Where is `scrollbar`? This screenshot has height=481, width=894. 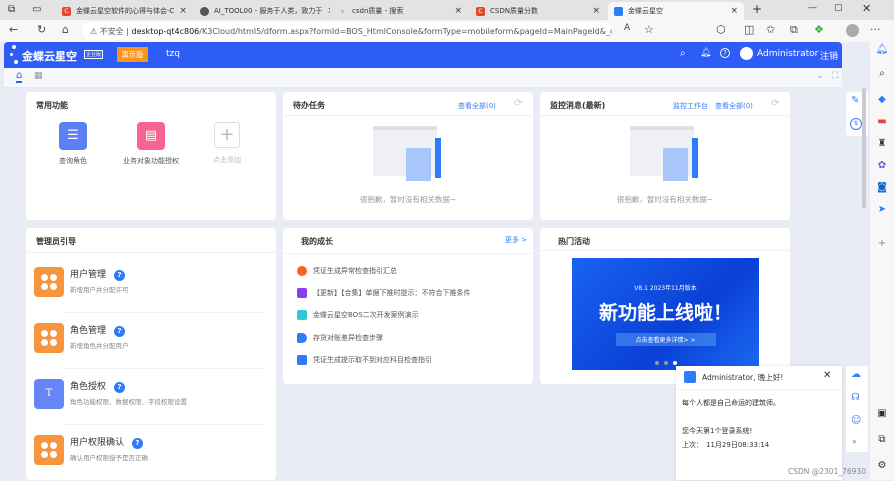 scrollbar is located at coordinates (864, 148).